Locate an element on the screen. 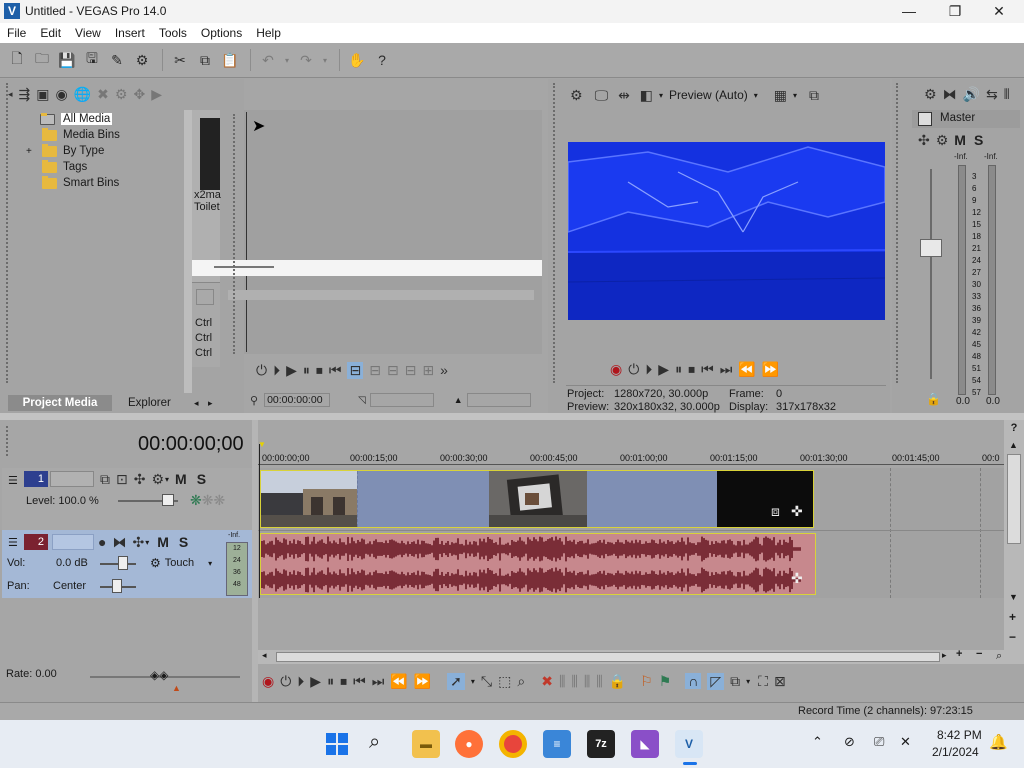 This screenshot has width=1024, height=768. add-to-timeline-icon: ⊟ is located at coordinates (355, 370).